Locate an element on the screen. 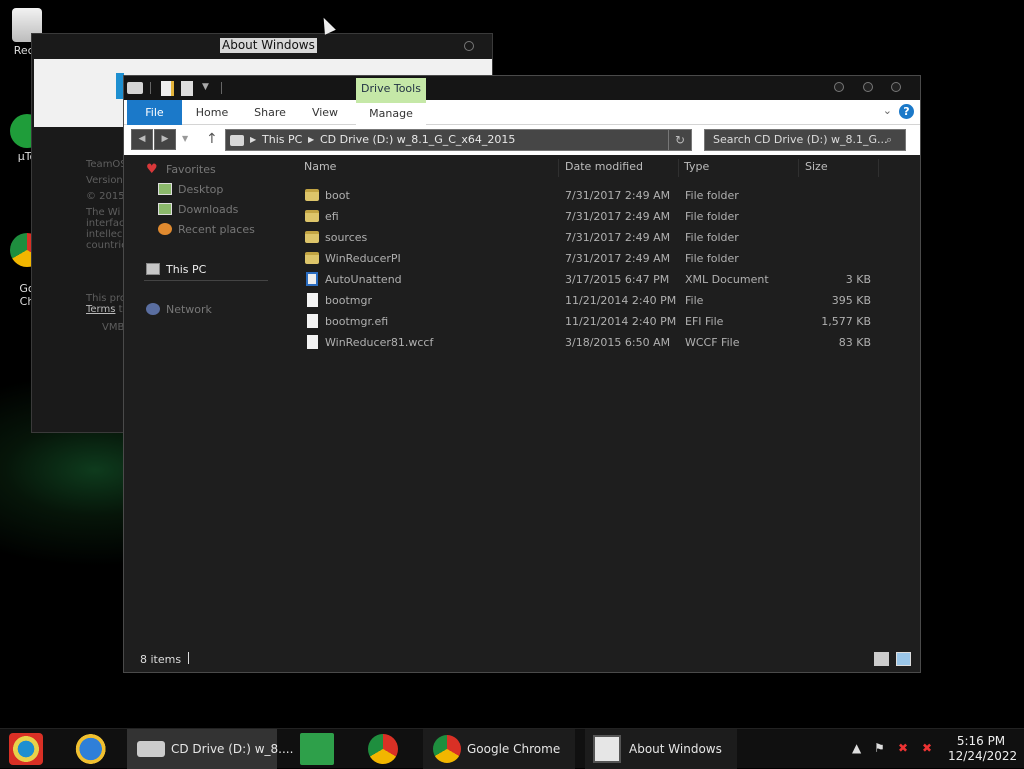  table-row: bootmgr 11/21/2014 2:40 PM File 395 KB is located at coordinates (601, 300).